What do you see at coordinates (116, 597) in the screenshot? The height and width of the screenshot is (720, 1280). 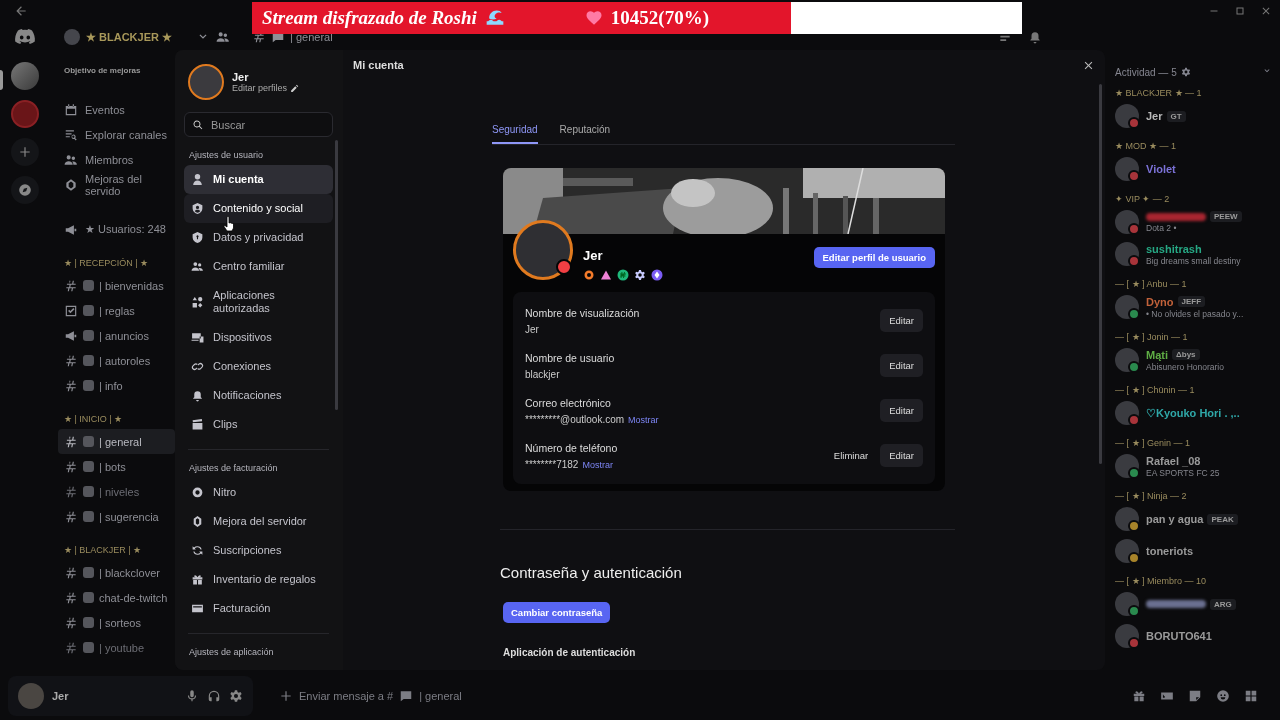 I see `channel-item: chat-de-twitch` at bounding box center [116, 597].